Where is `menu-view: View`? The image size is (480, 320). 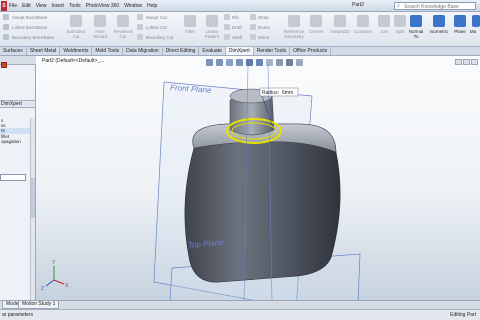 menu-view: View is located at coordinates (41, 6).